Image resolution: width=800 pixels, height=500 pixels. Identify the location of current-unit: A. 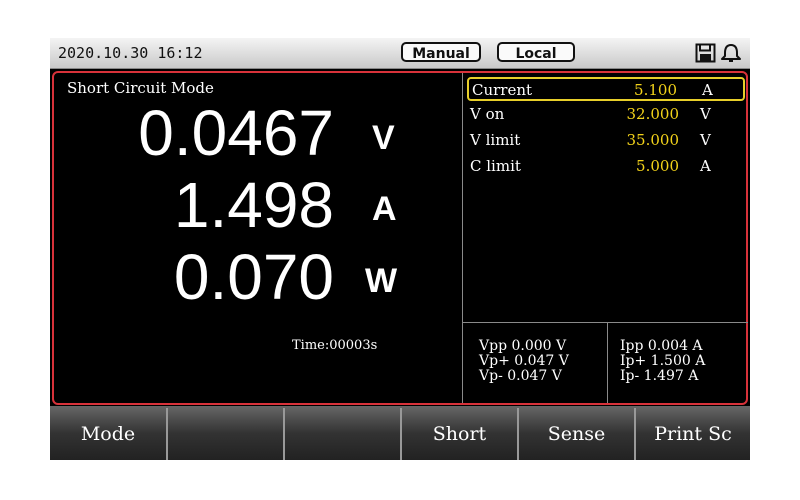
(384, 209).